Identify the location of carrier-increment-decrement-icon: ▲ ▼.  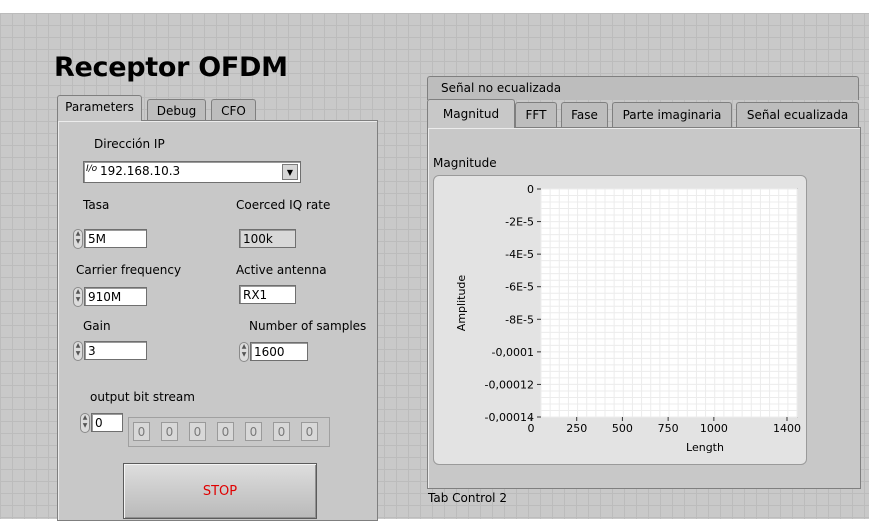
(78, 297).